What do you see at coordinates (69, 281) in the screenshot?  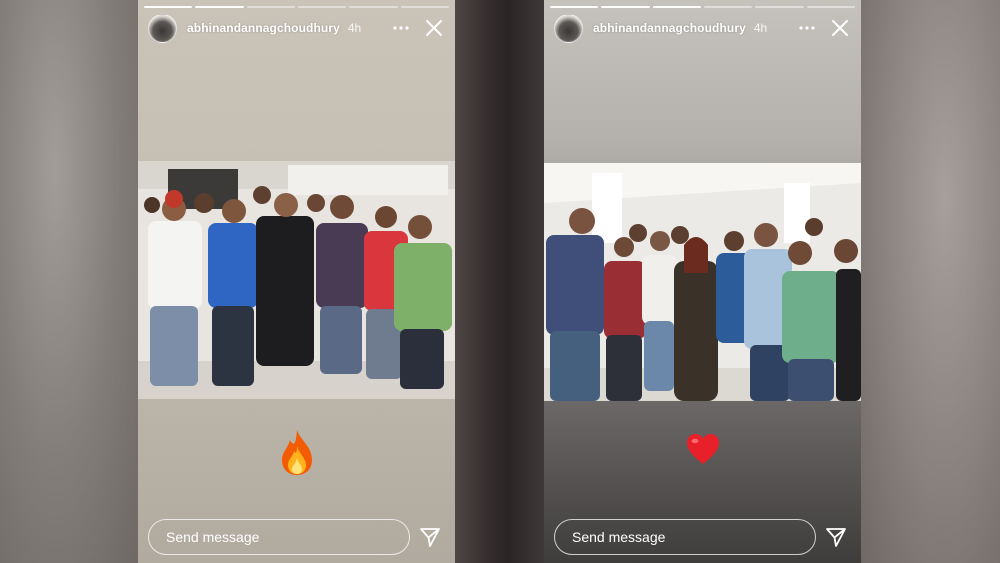 I see `background-blur-left` at bounding box center [69, 281].